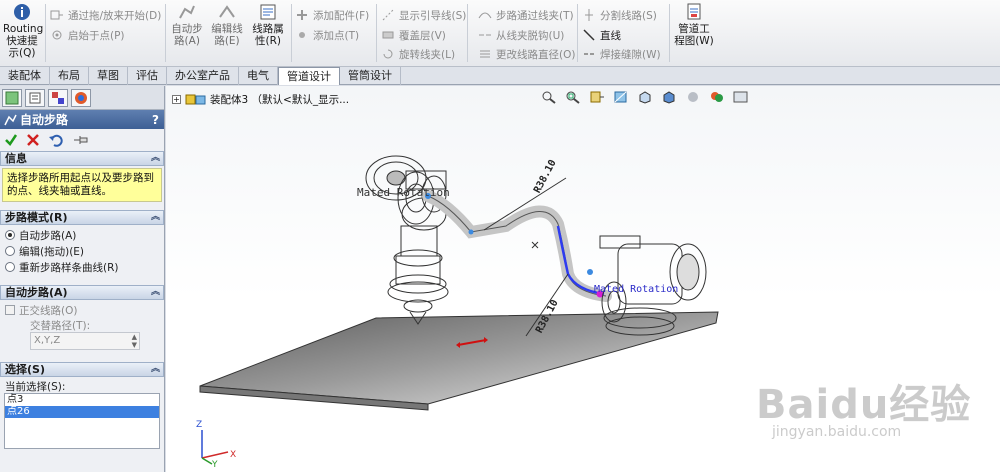  I want to click on split-route-icon, so click(589, 15).